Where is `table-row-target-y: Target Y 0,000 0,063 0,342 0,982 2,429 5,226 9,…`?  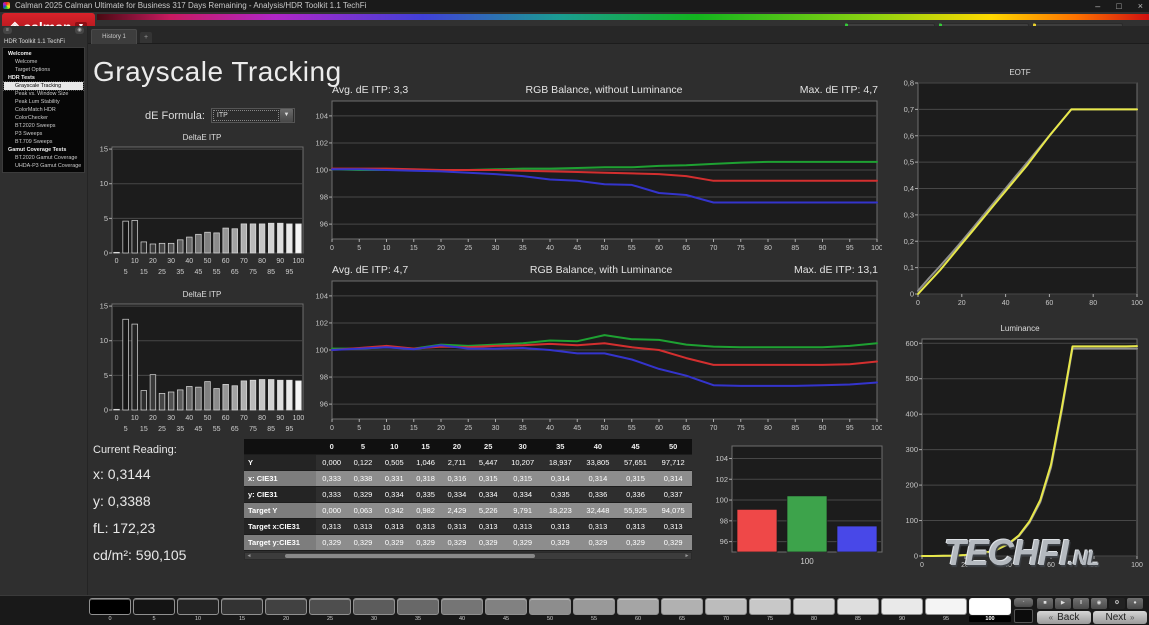 table-row-target-y: Target Y 0,000 0,063 0,342 0,982 2,429 5,226 9,… is located at coordinates (468, 510).